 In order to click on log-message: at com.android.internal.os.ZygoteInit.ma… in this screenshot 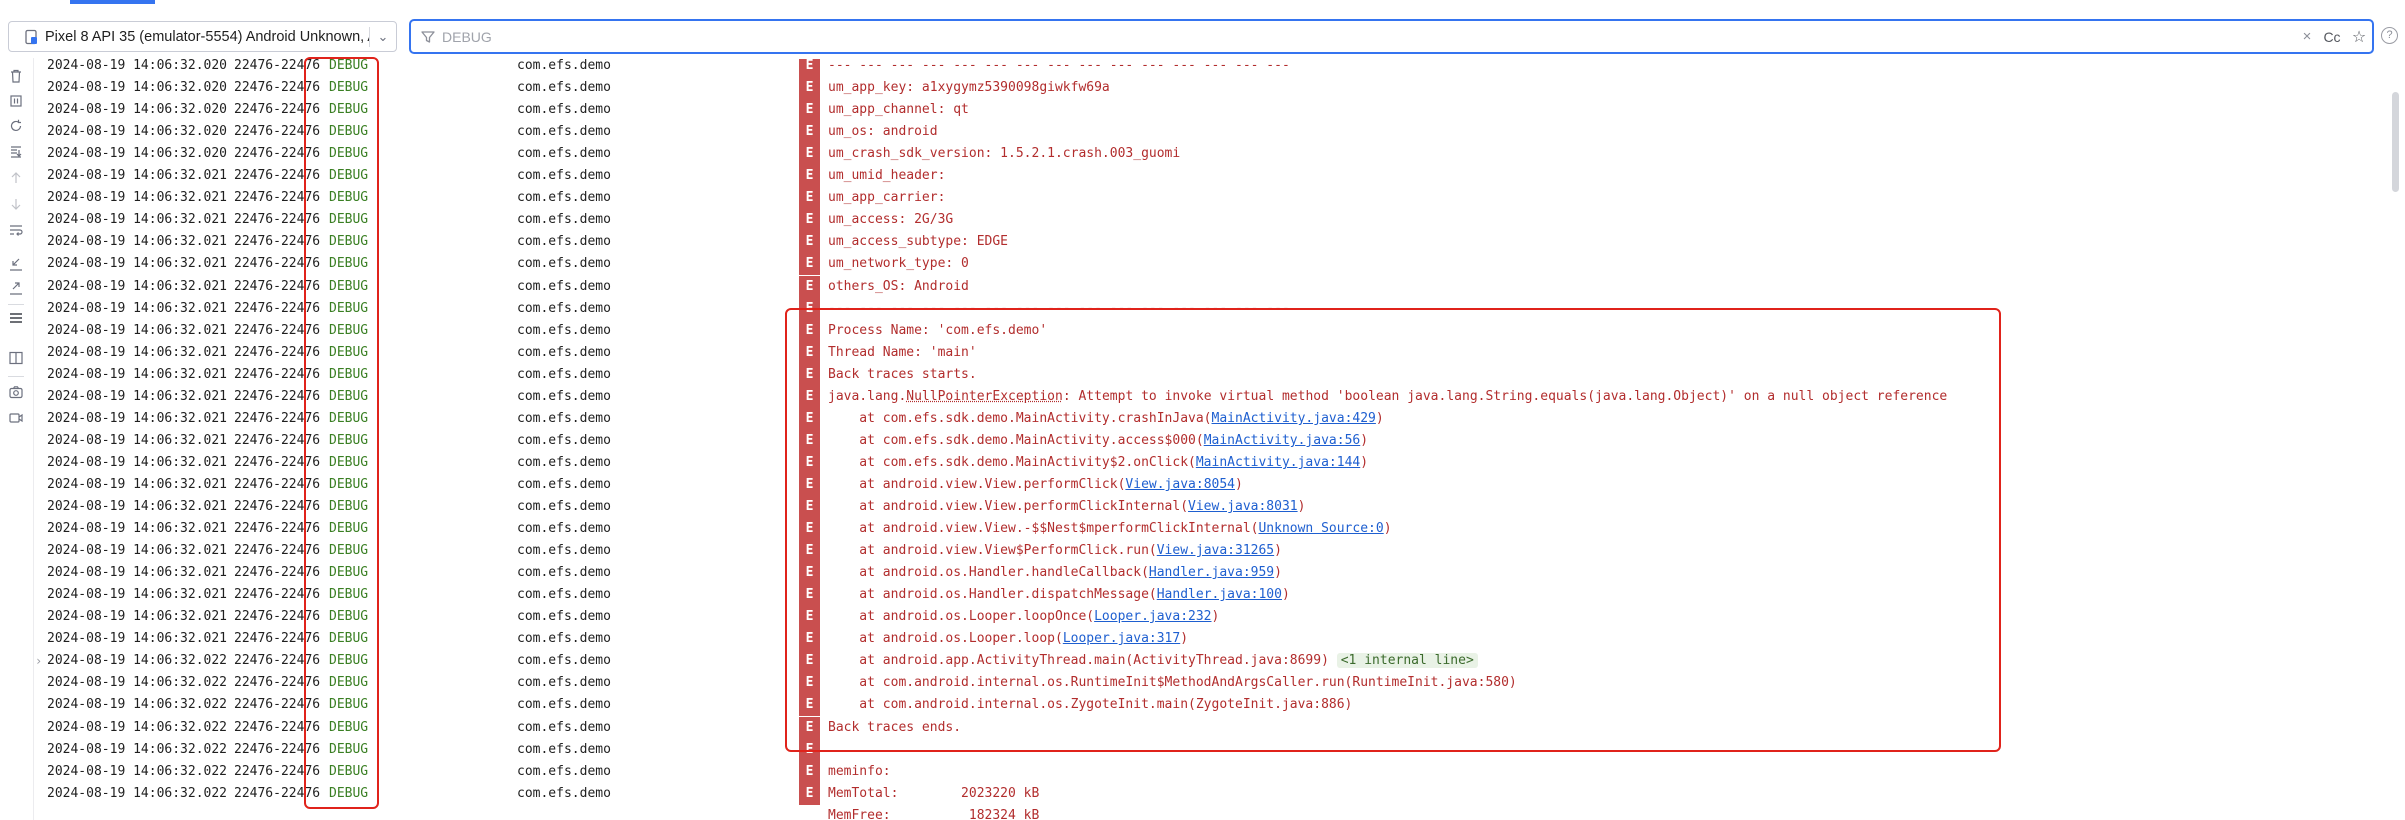, I will do `click(1090, 704)`.